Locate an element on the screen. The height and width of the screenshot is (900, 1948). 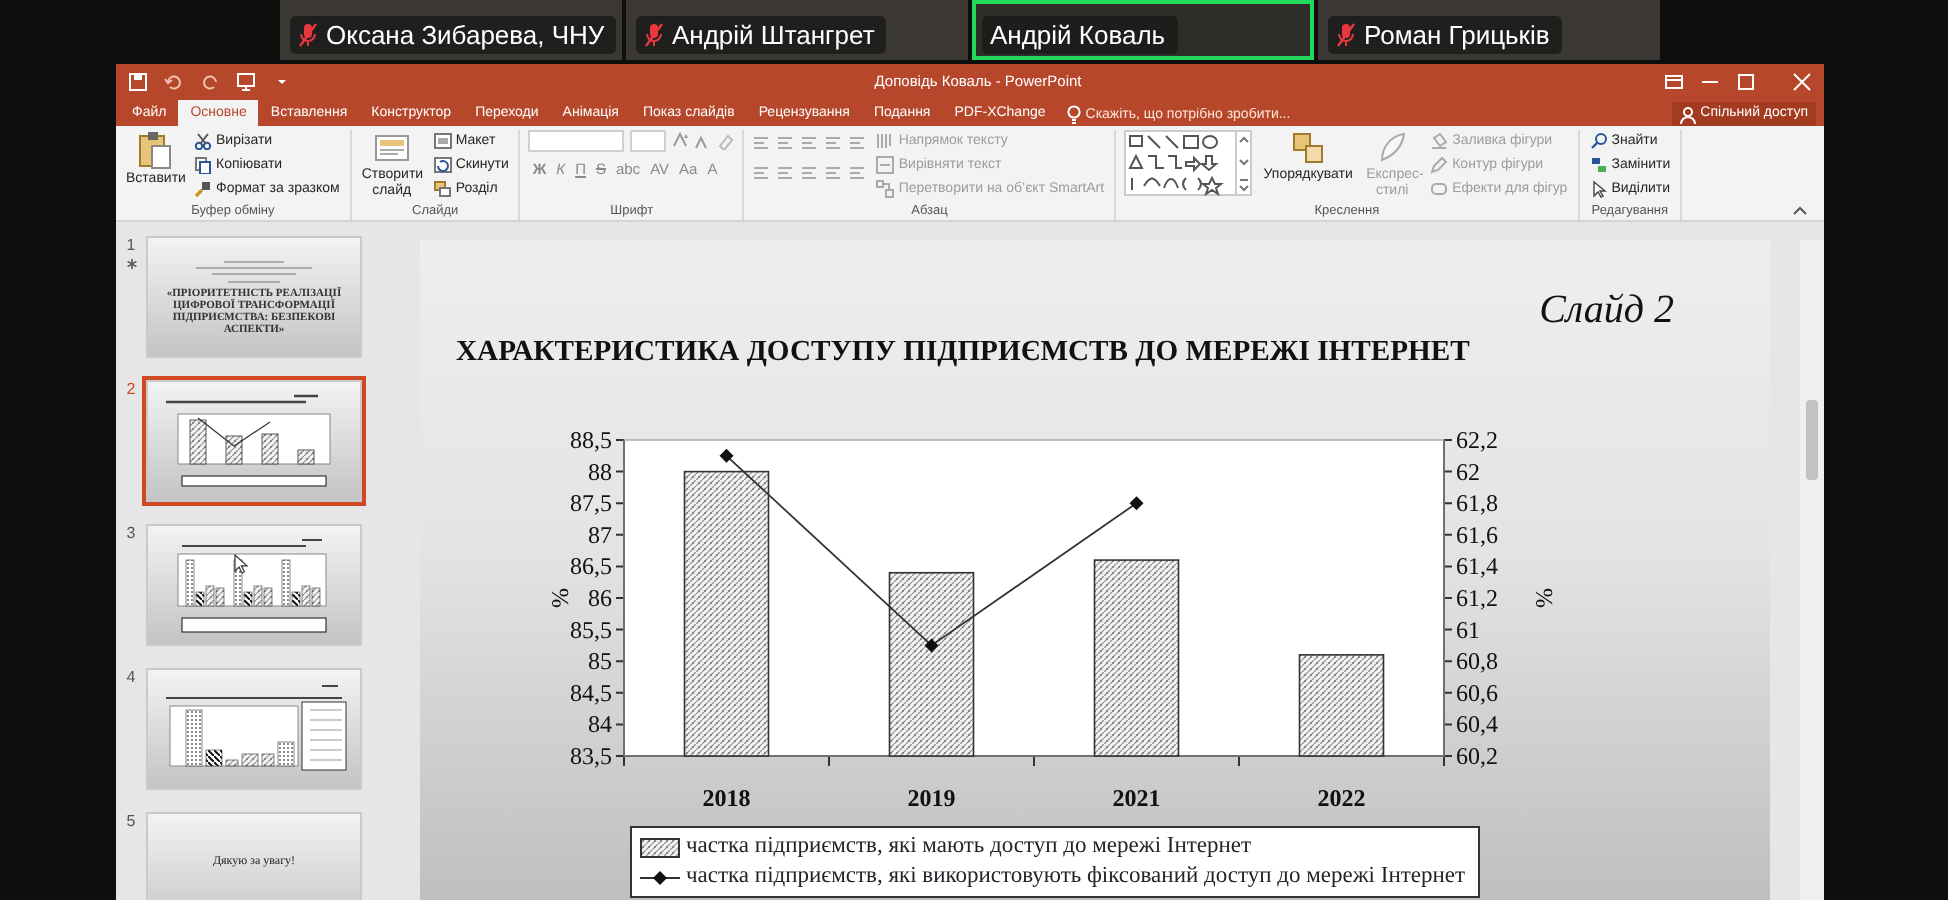
bar is located at coordinates (1341, 705).